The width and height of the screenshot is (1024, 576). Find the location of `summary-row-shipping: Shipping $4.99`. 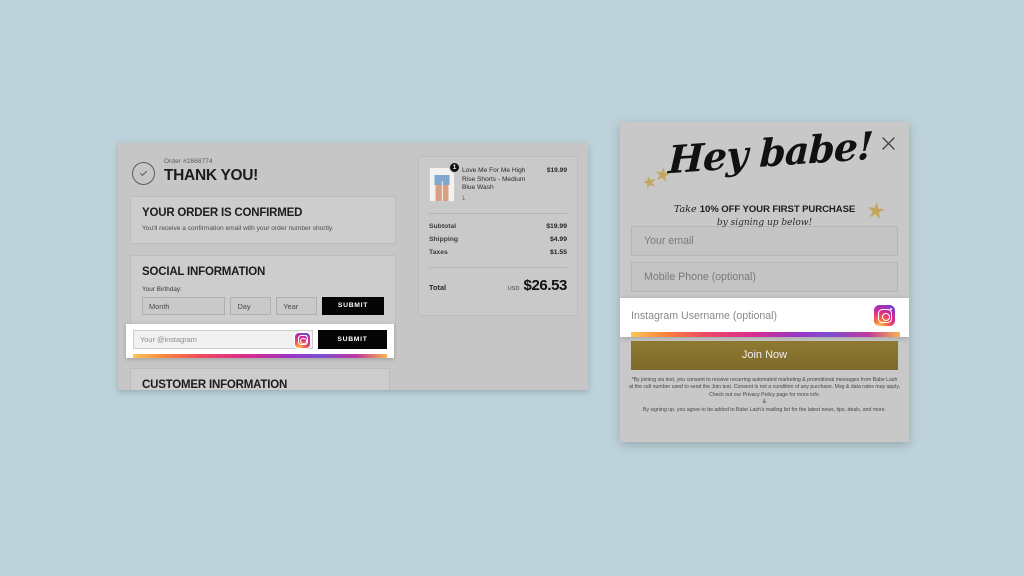

summary-row-shipping: Shipping $4.99 is located at coordinates (498, 239).